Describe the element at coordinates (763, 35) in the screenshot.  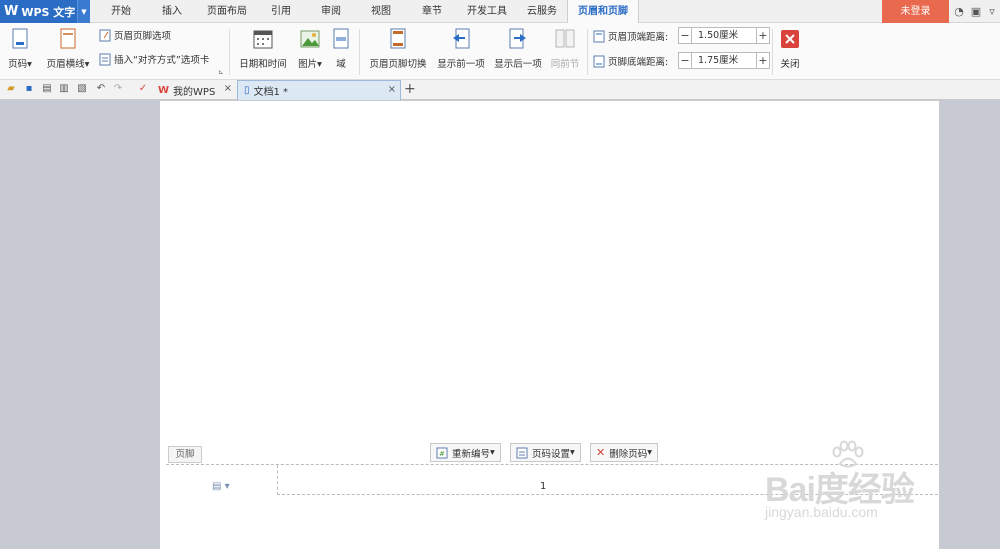
I see `header-distance-increase-button: +` at that location.